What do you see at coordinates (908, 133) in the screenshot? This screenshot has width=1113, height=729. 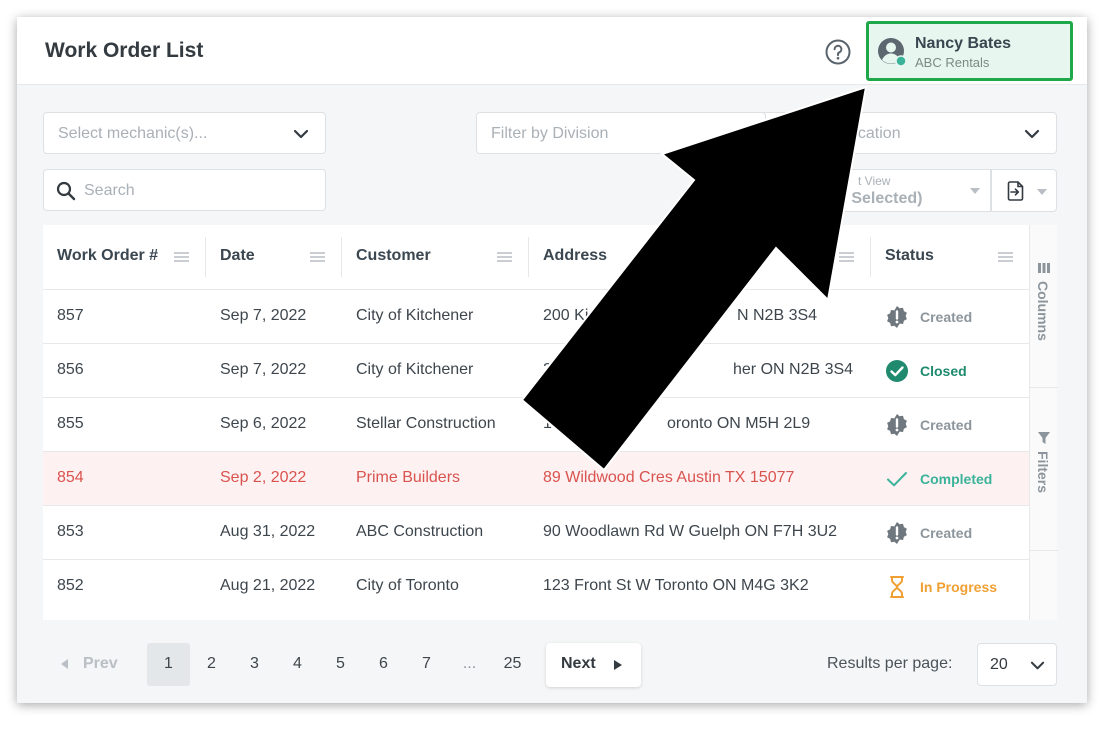 I see `location-select: ocation` at bounding box center [908, 133].